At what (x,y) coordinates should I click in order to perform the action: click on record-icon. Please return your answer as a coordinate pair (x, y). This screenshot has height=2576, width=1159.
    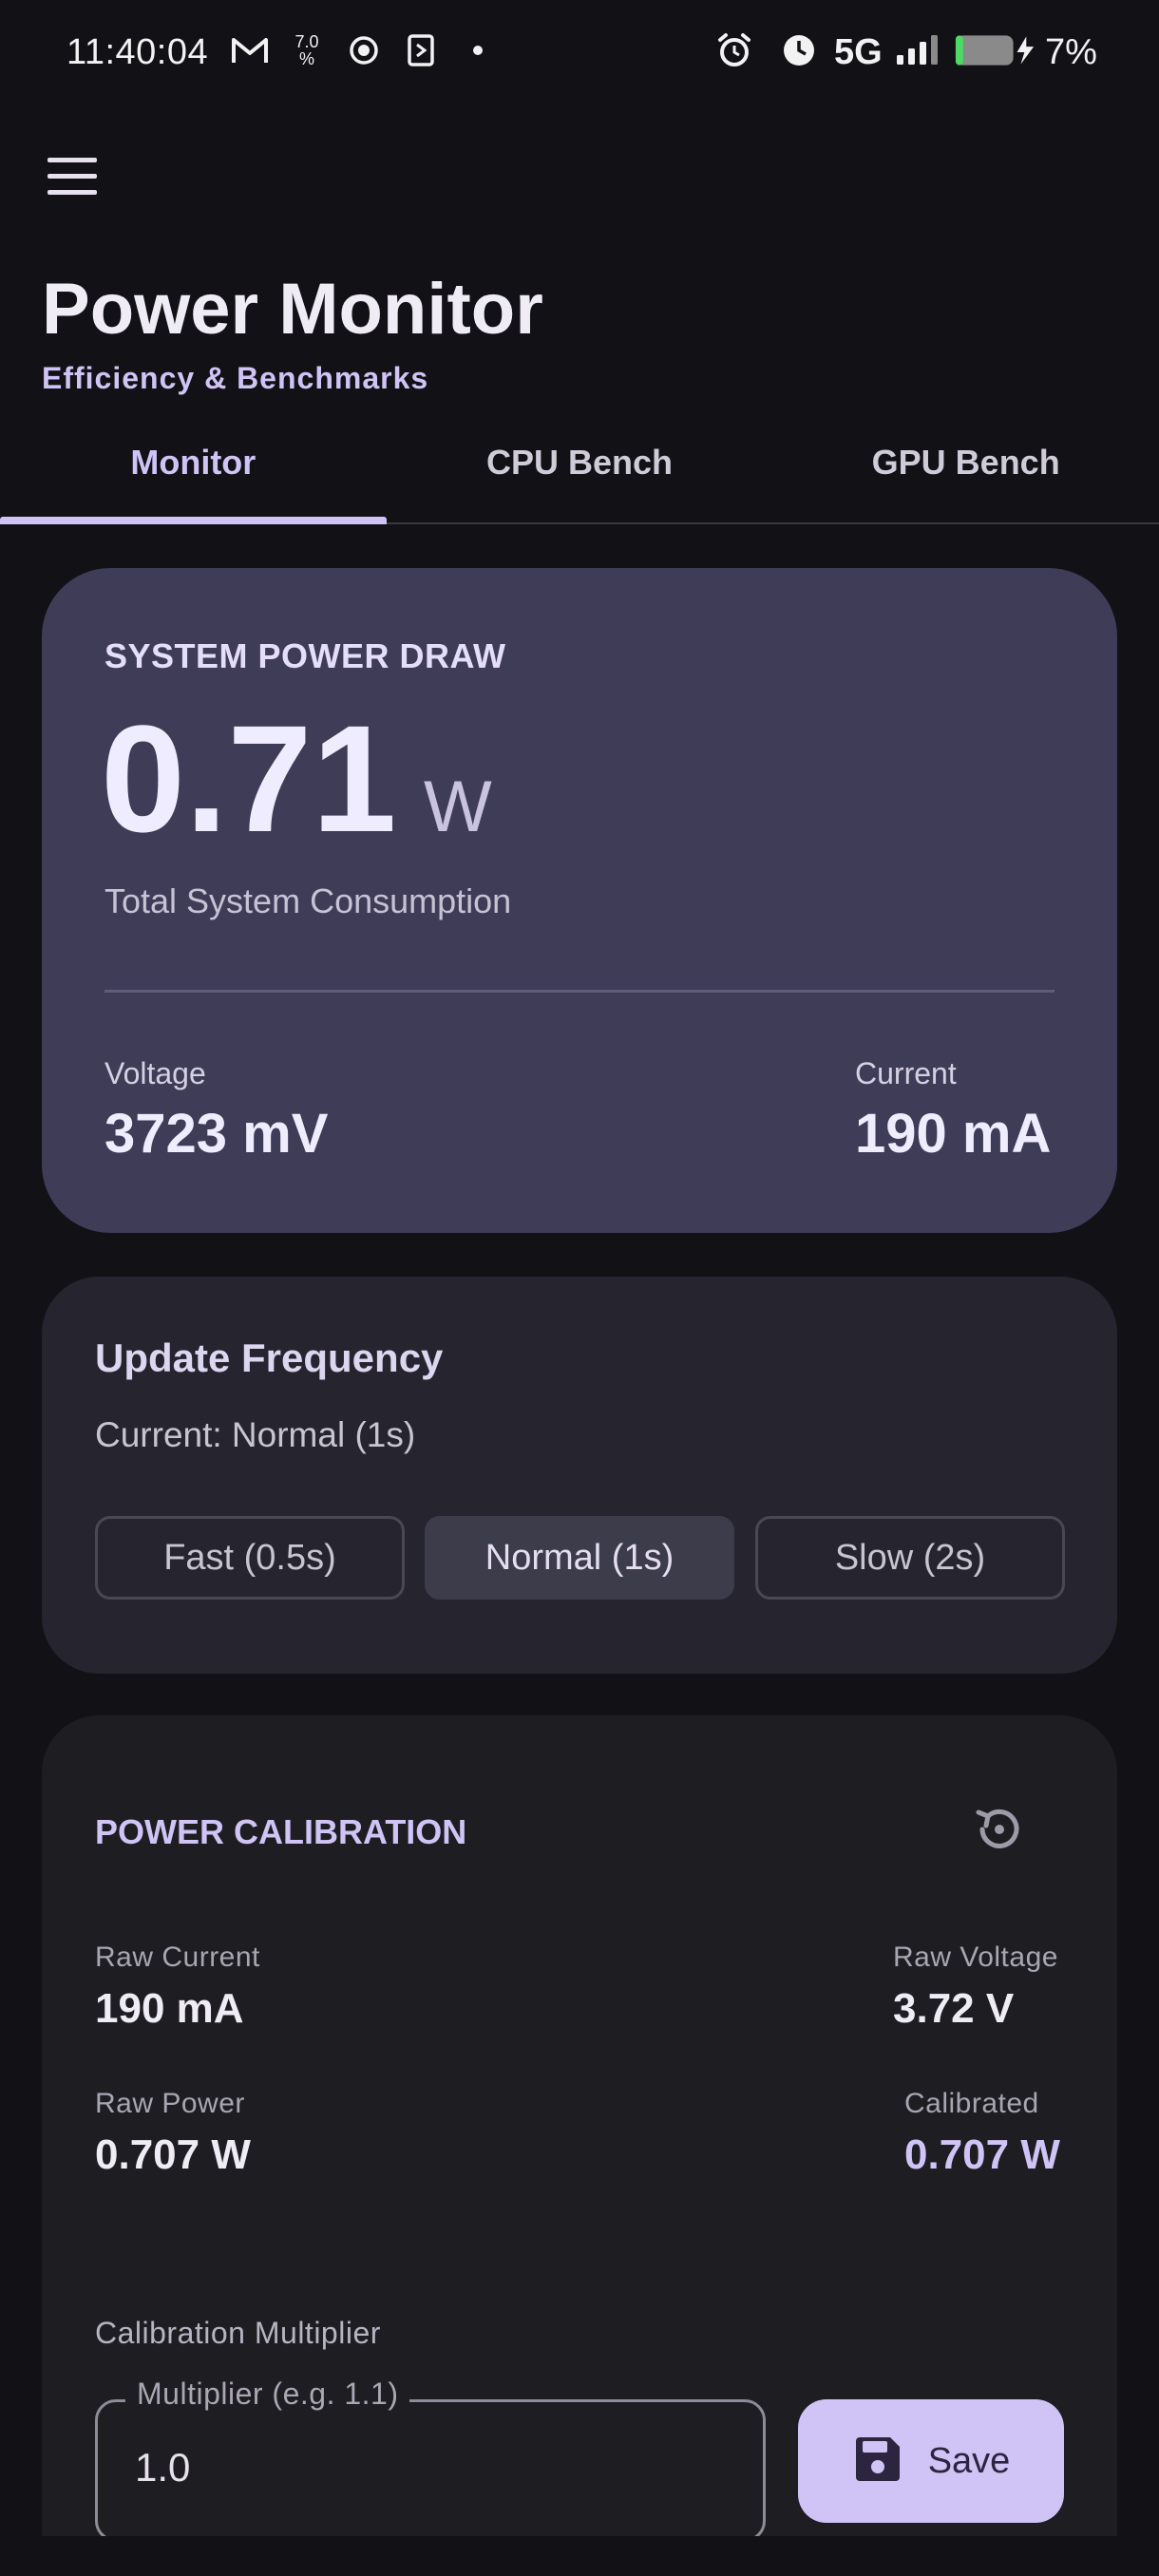
    Looking at the image, I should click on (364, 50).